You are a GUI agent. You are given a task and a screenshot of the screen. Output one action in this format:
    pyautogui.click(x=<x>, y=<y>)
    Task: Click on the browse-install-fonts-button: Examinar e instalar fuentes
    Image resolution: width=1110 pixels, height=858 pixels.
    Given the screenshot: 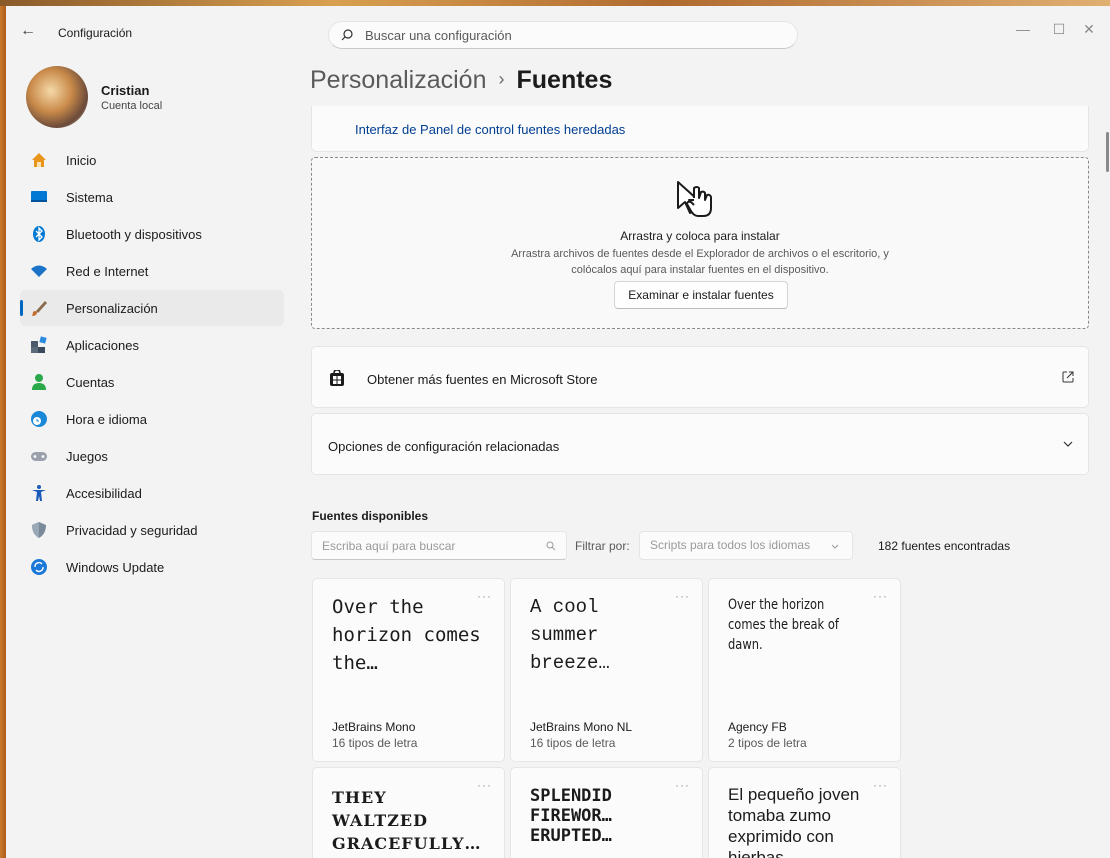 What is the action you would take?
    pyautogui.click(x=701, y=295)
    